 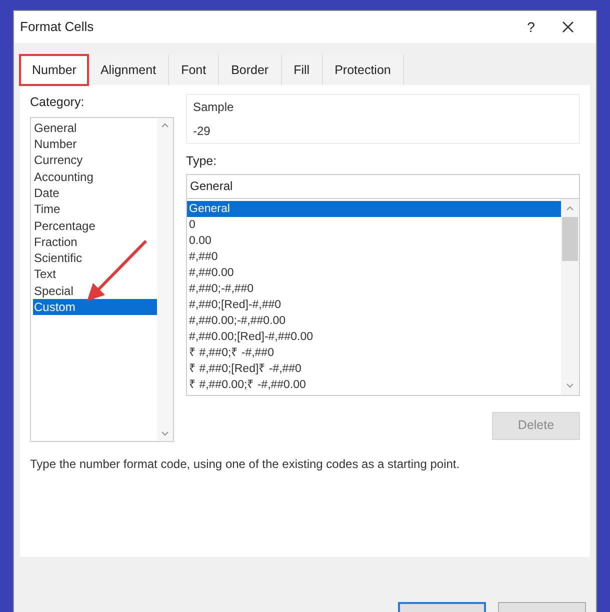 What do you see at coordinates (202, 161) in the screenshot?
I see `type-label: Type:` at bounding box center [202, 161].